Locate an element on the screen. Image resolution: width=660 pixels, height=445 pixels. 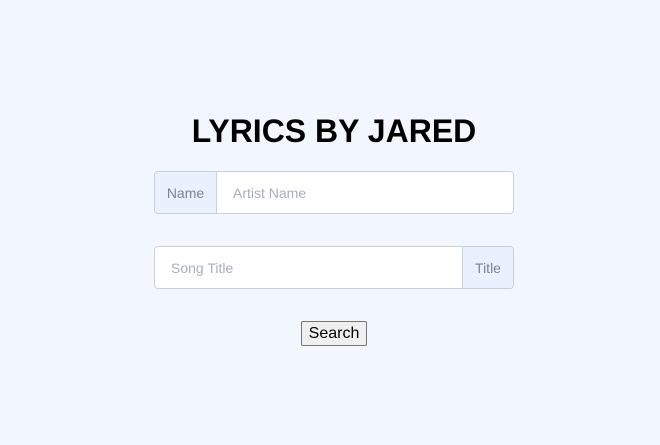
artist-name-input is located at coordinates (365, 192).